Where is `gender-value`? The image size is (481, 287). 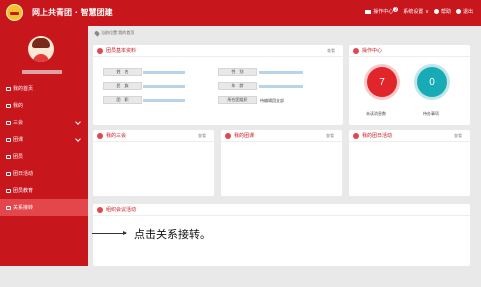 gender-value is located at coordinates (281, 72).